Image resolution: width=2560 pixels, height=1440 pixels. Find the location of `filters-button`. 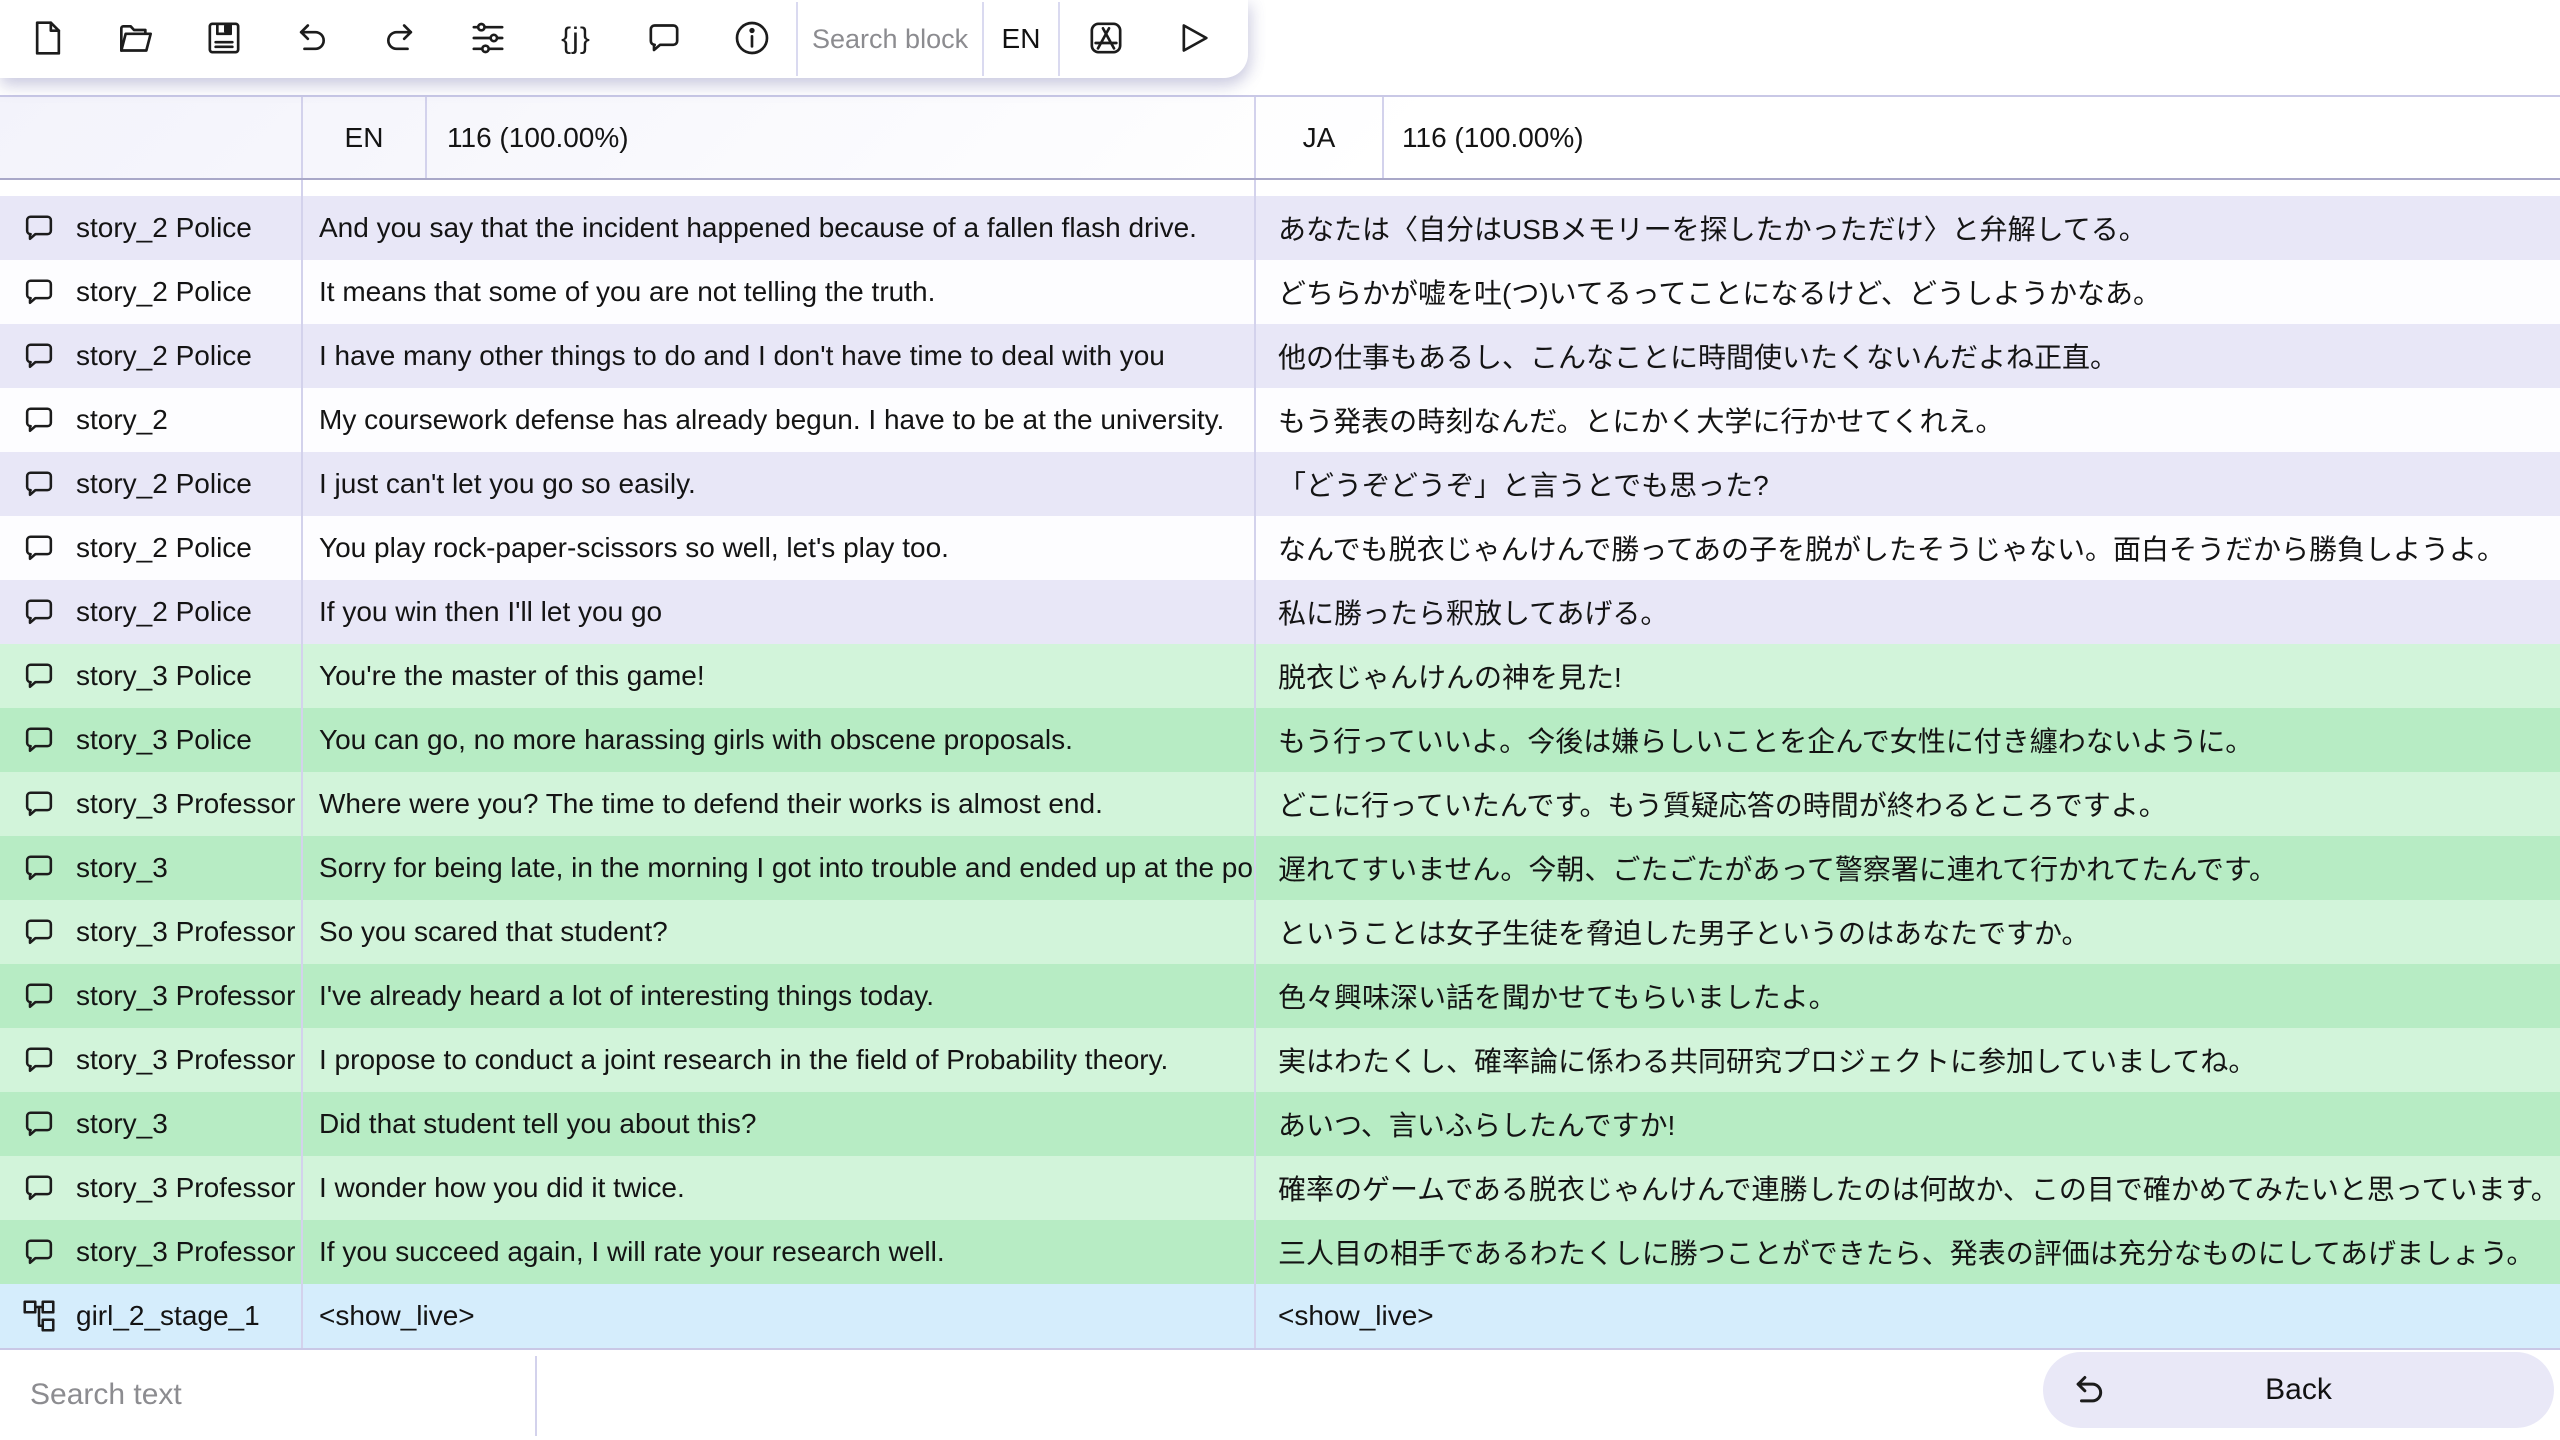

filters-button is located at coordinates (488, 39).